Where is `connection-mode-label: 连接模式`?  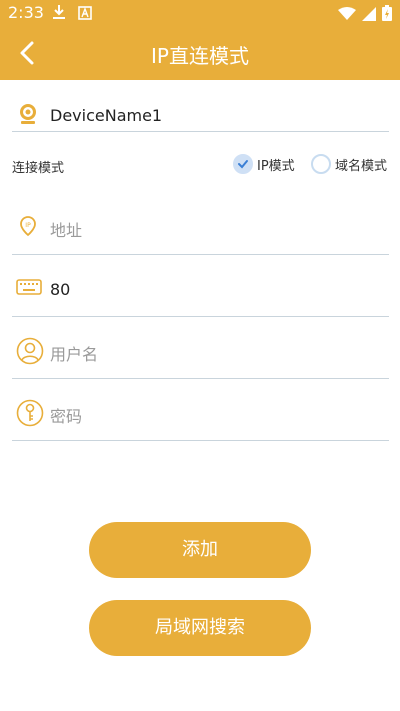 connection-mode-label: 连接模式 is located at coordinates (38, 168).